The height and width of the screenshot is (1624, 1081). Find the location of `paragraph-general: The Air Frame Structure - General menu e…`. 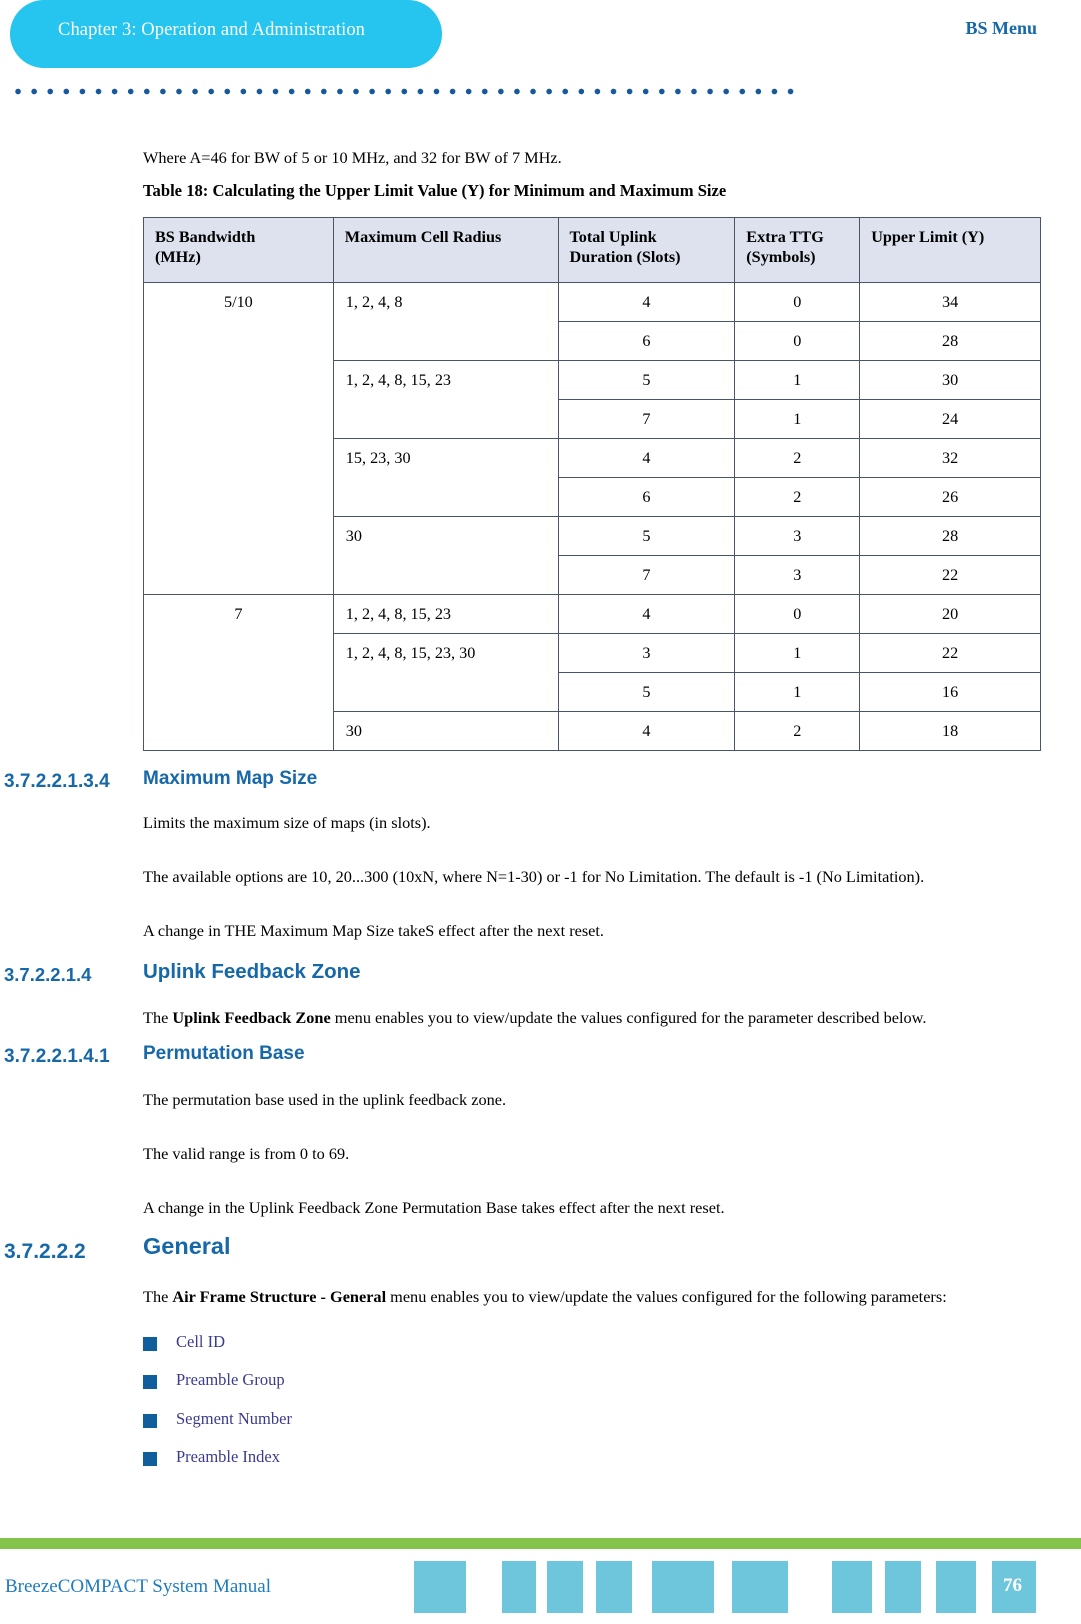

paragraph-general: The Air Frame Structure - General menu e… is located at coordinates (545, 1297).